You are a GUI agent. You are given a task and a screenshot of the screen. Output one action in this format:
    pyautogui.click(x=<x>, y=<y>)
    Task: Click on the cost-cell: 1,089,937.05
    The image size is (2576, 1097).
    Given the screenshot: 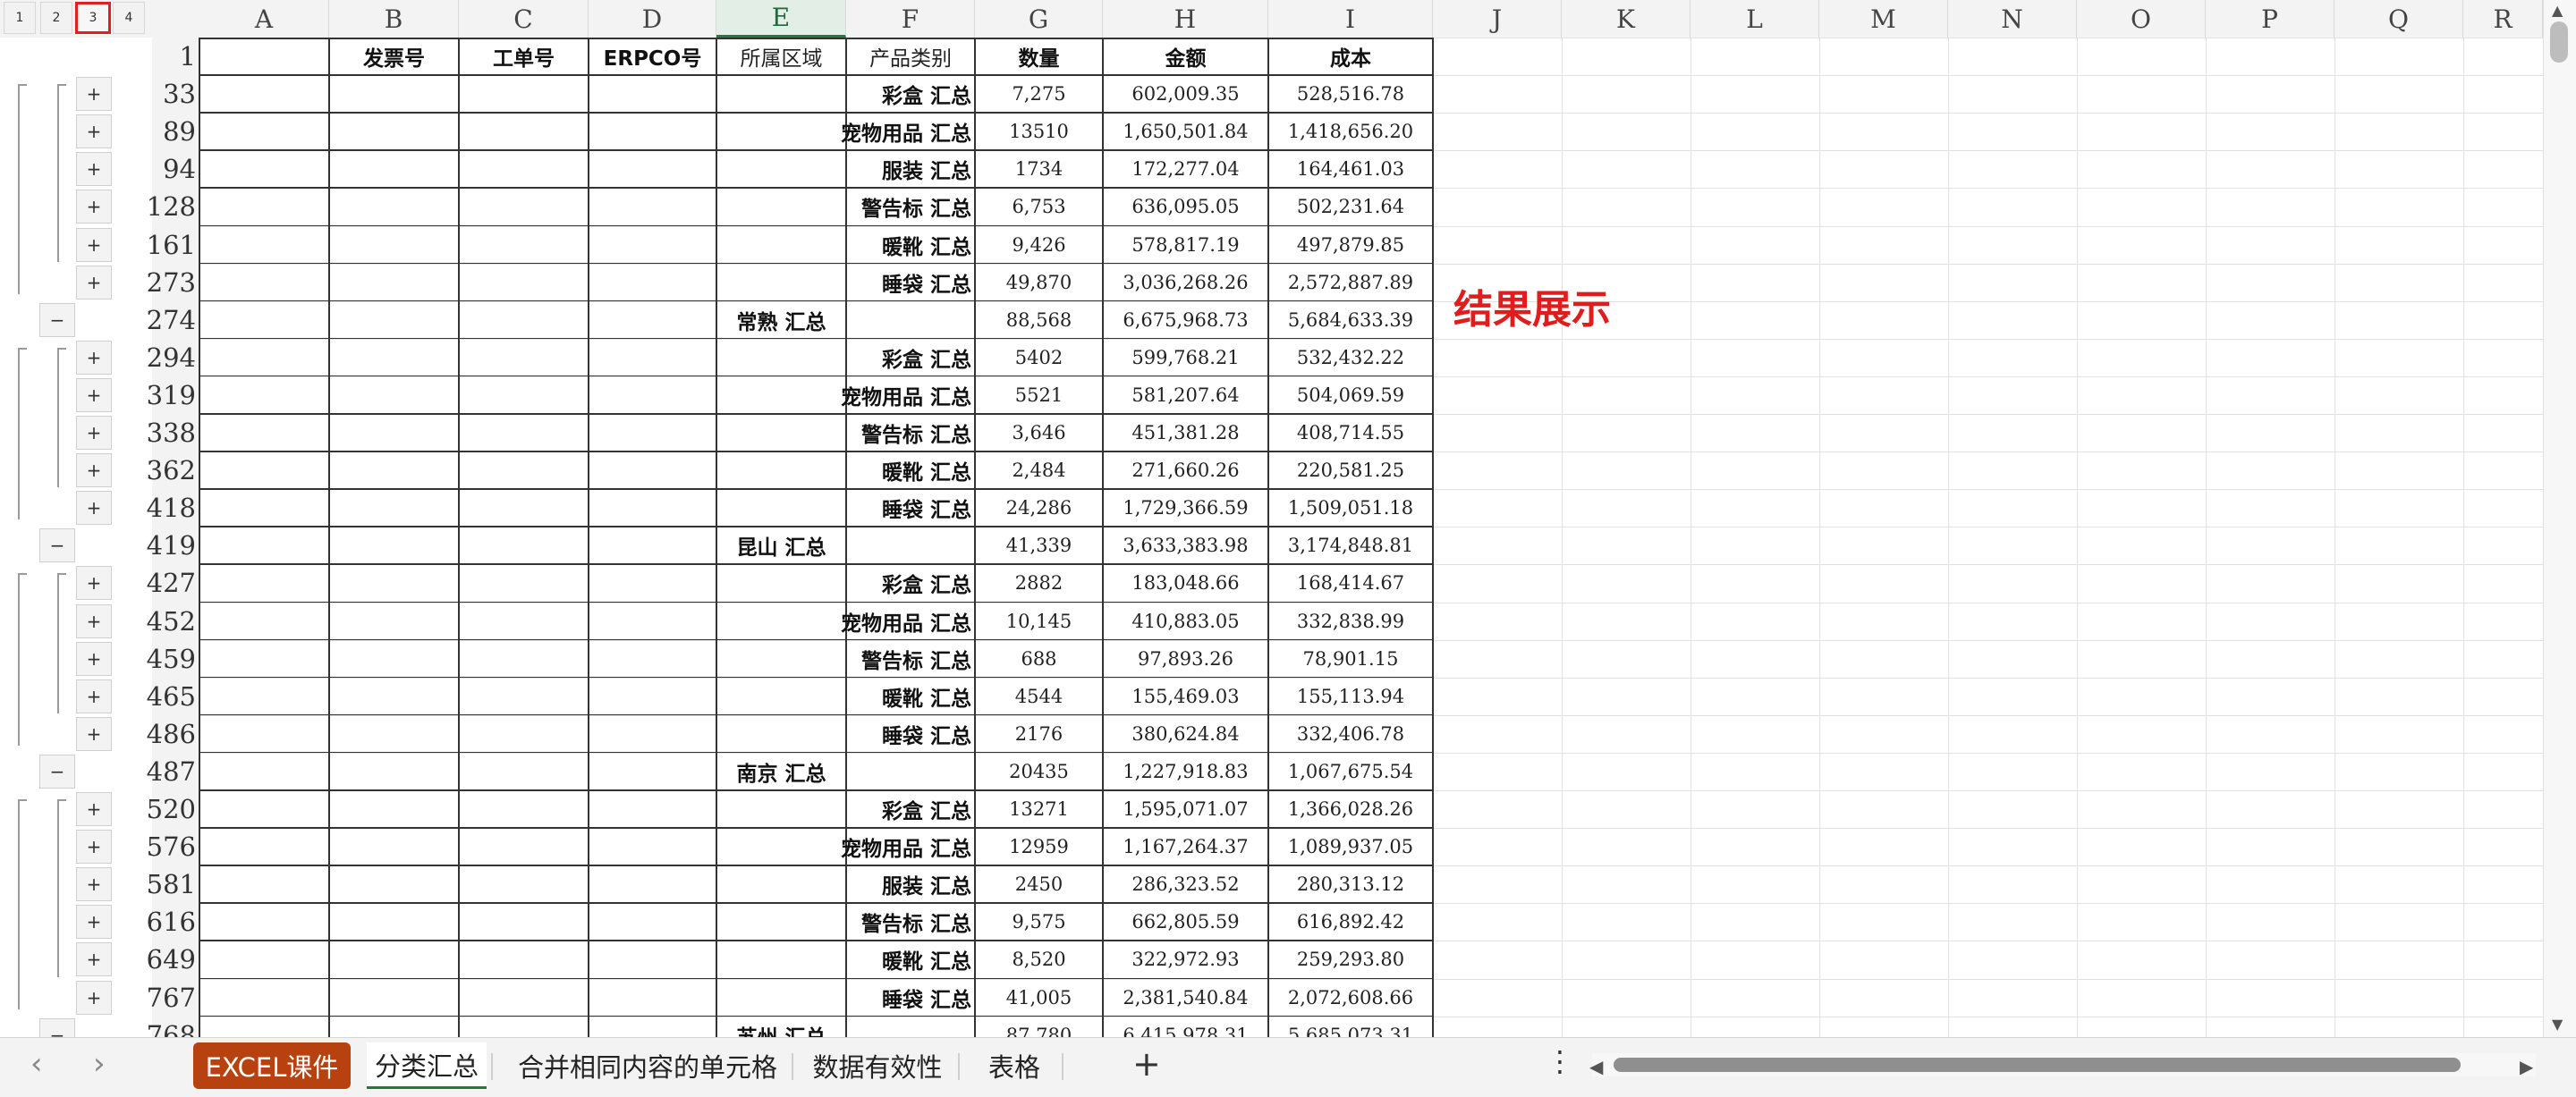 What is the action you would take?
    pyautogui.click(x=1350, y=846)
    